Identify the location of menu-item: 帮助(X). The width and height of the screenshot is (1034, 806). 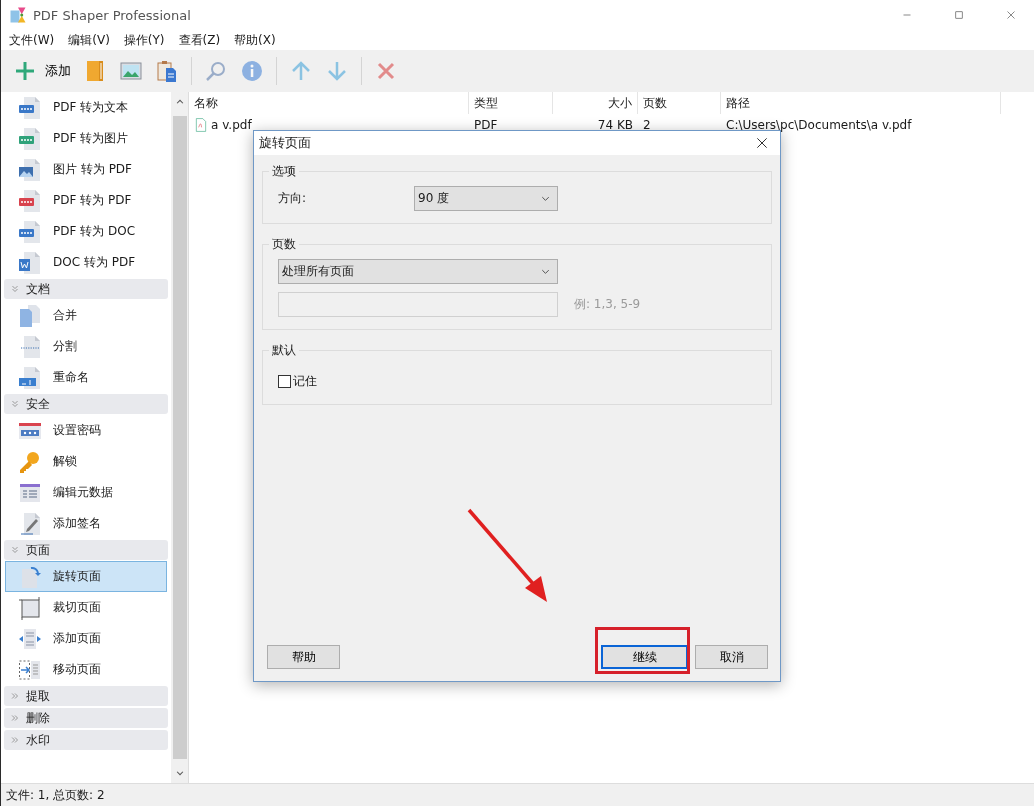
(255, 40).